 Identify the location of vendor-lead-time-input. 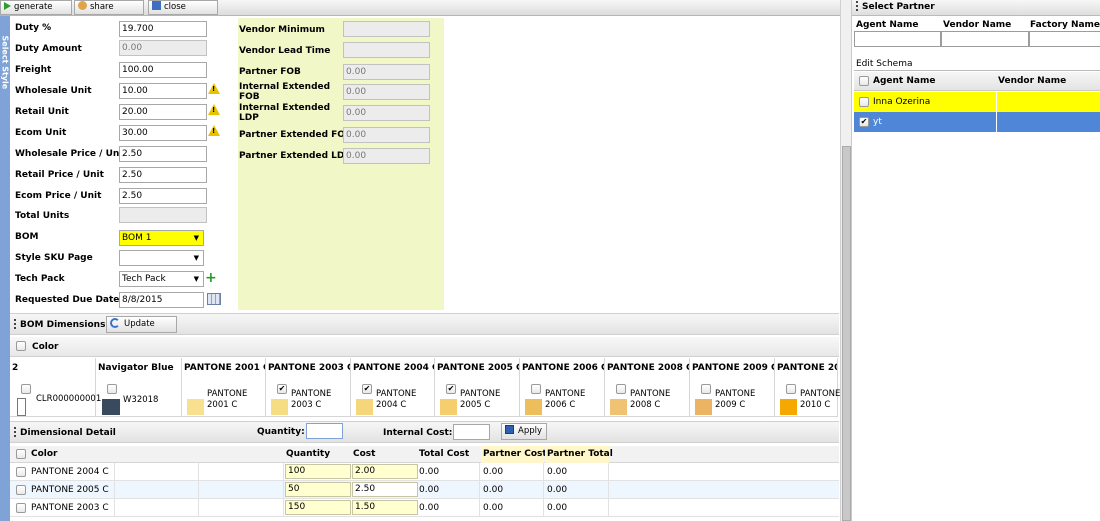
(386, 50).